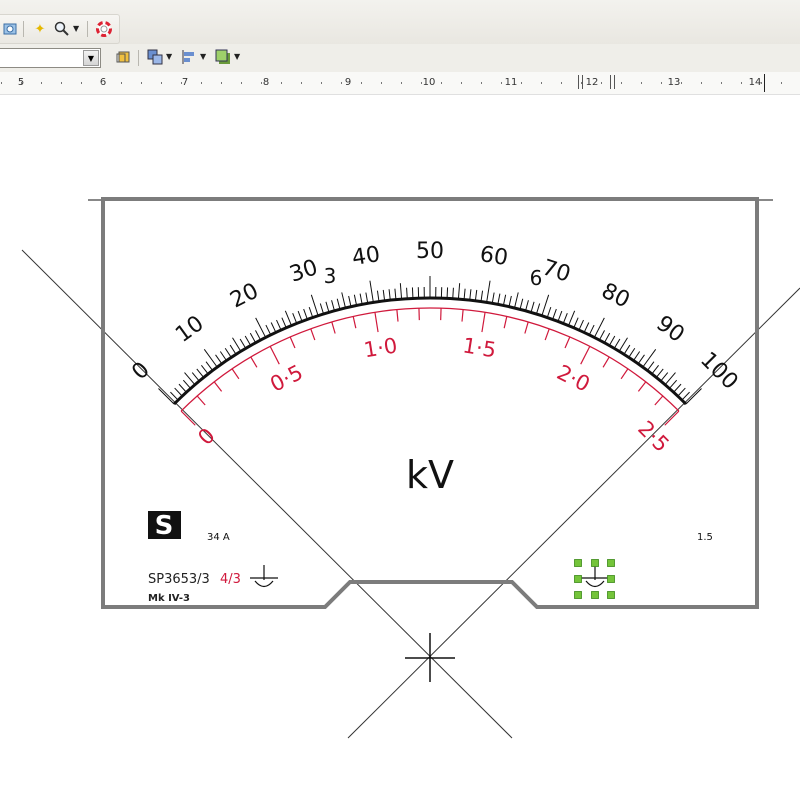 This screenshot has width=800, height=800. What do you see at coordinates (223, 57) in the screenshot?
I see `shadow-icon` at bounding box center [223, 57].